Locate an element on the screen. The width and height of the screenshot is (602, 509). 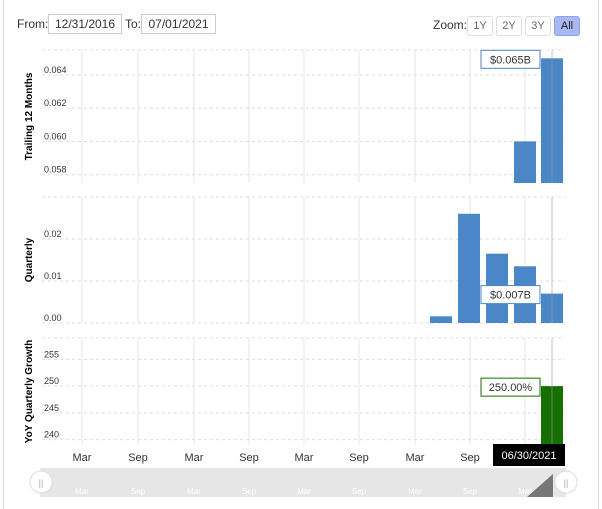
hover-date-label: 06/30/2021 is located at coordinates (528, 456).